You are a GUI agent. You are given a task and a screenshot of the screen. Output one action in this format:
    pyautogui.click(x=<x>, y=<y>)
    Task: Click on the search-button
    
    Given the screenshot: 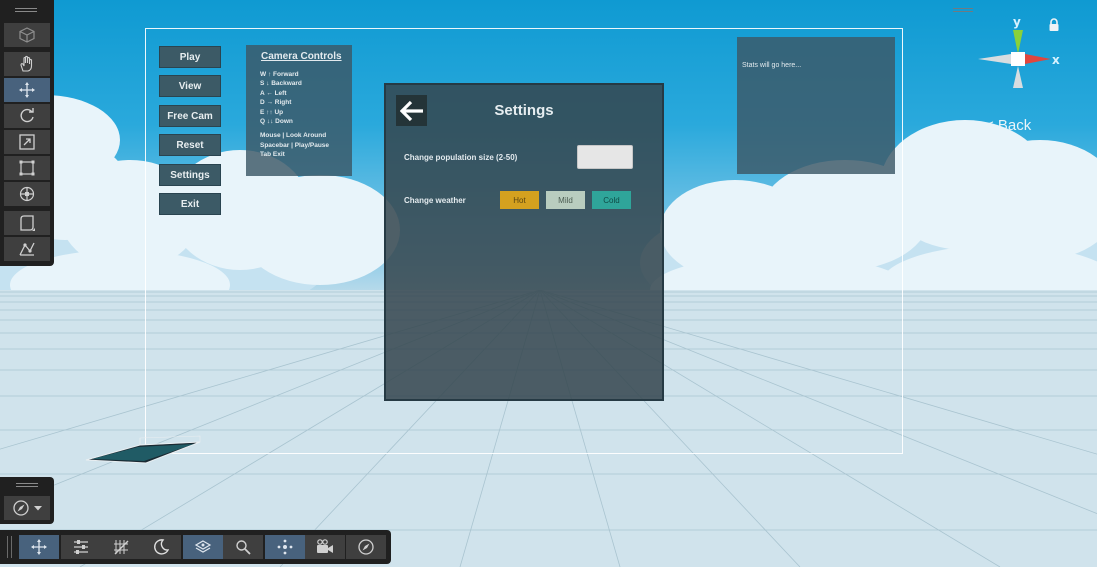 What is the action you would take?
    pyautogui.click(x=243, y=547)
    